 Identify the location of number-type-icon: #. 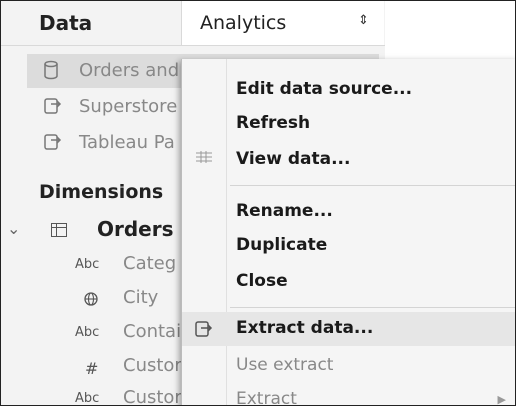
(92, 368).